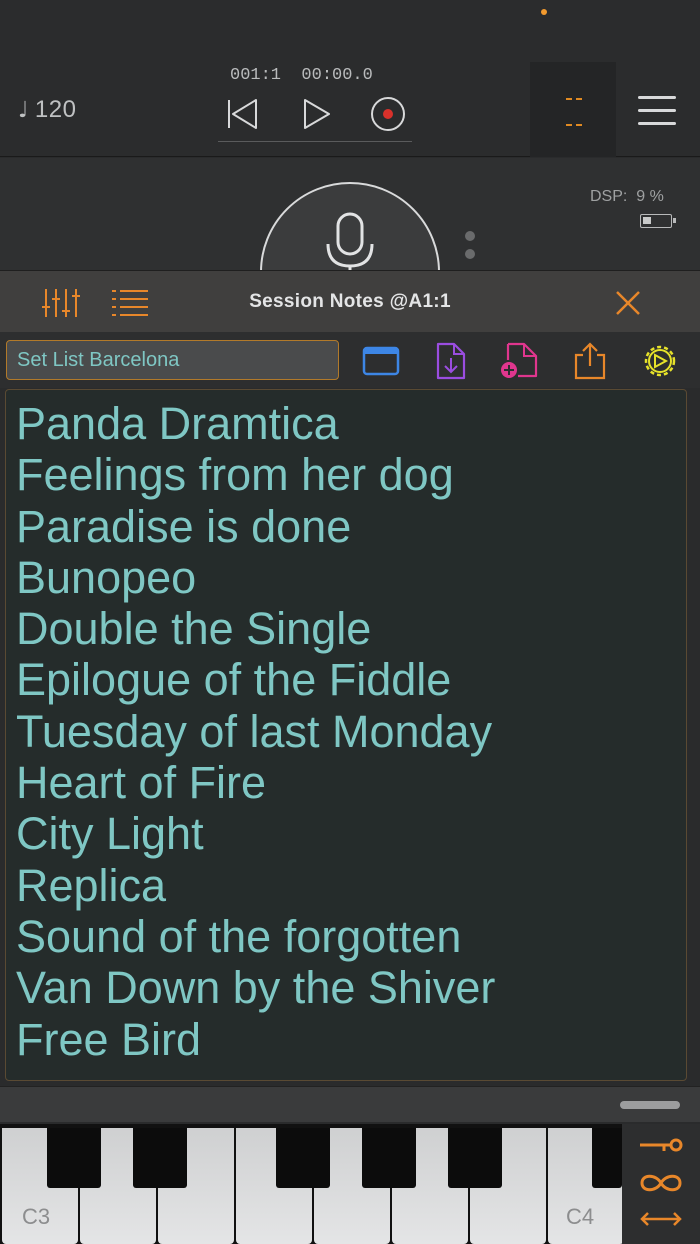  Describe the element at coordinates (647, 220) in the screenshot. I see `battery-level` at that location.